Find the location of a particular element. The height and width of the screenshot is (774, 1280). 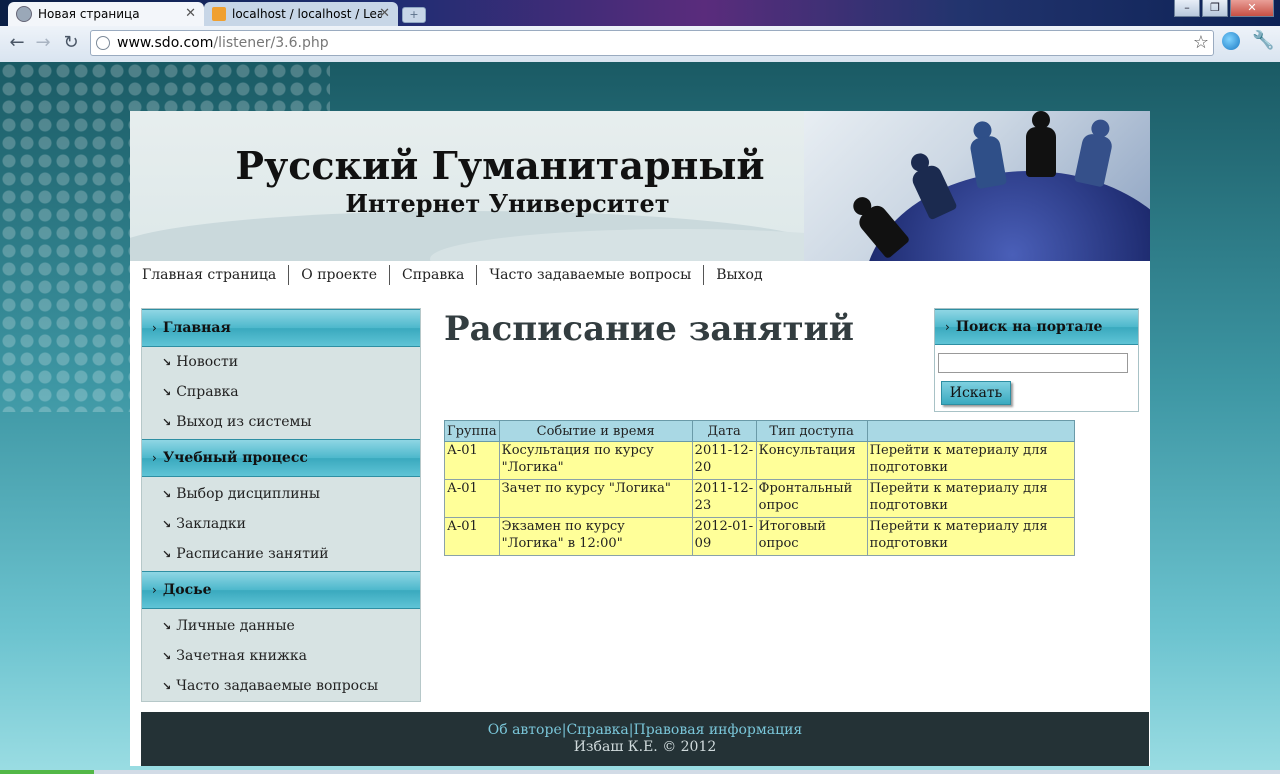

banner-globe-image is located at coordinates (977, 186).